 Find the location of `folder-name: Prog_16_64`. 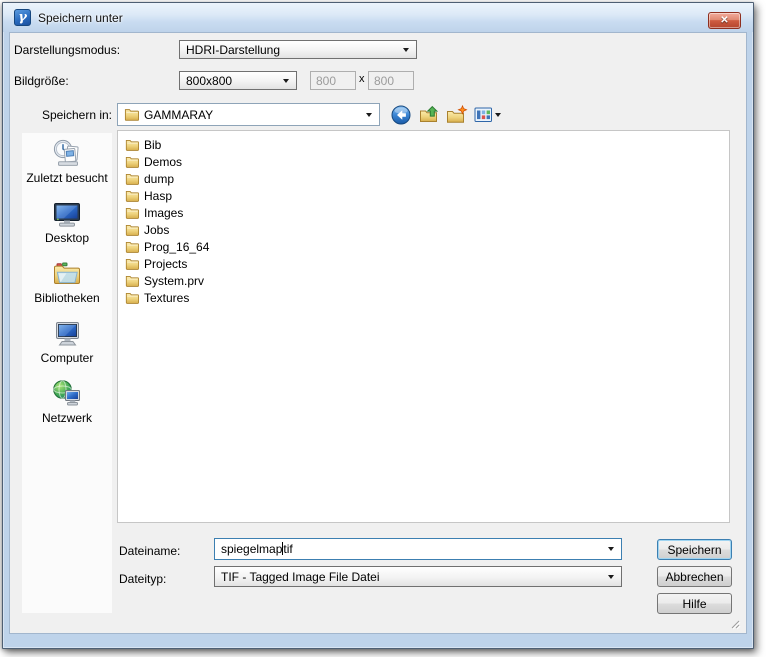

folder-name: Prog_16_64 is located at coordinates (177, 246).